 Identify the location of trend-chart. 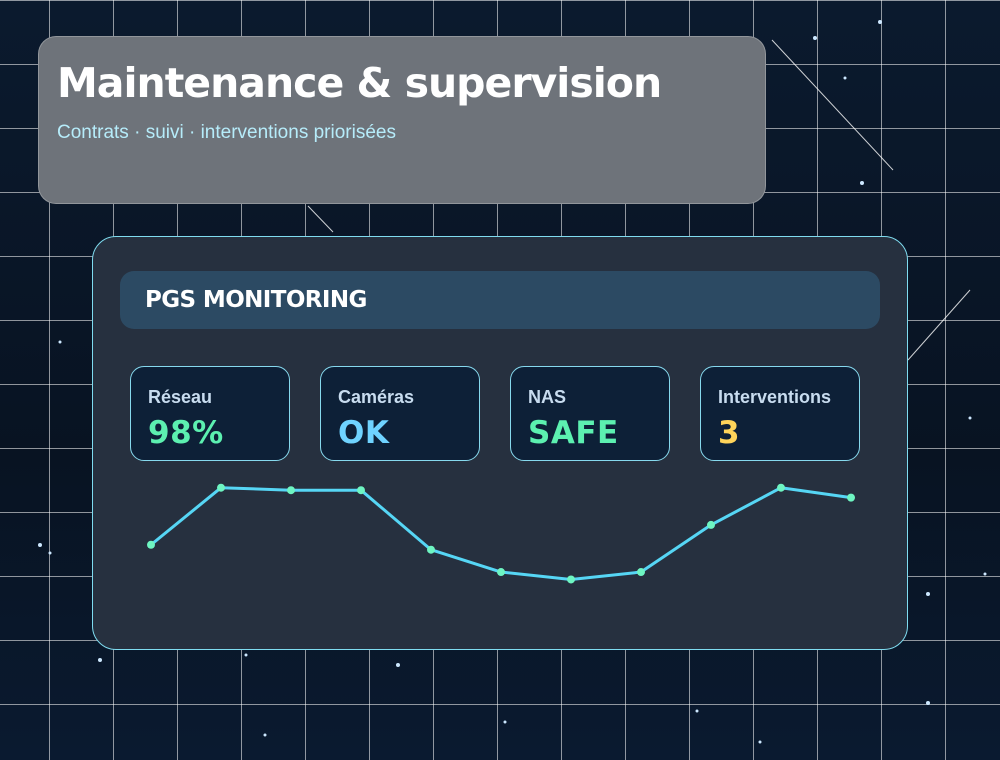
(501, 533).